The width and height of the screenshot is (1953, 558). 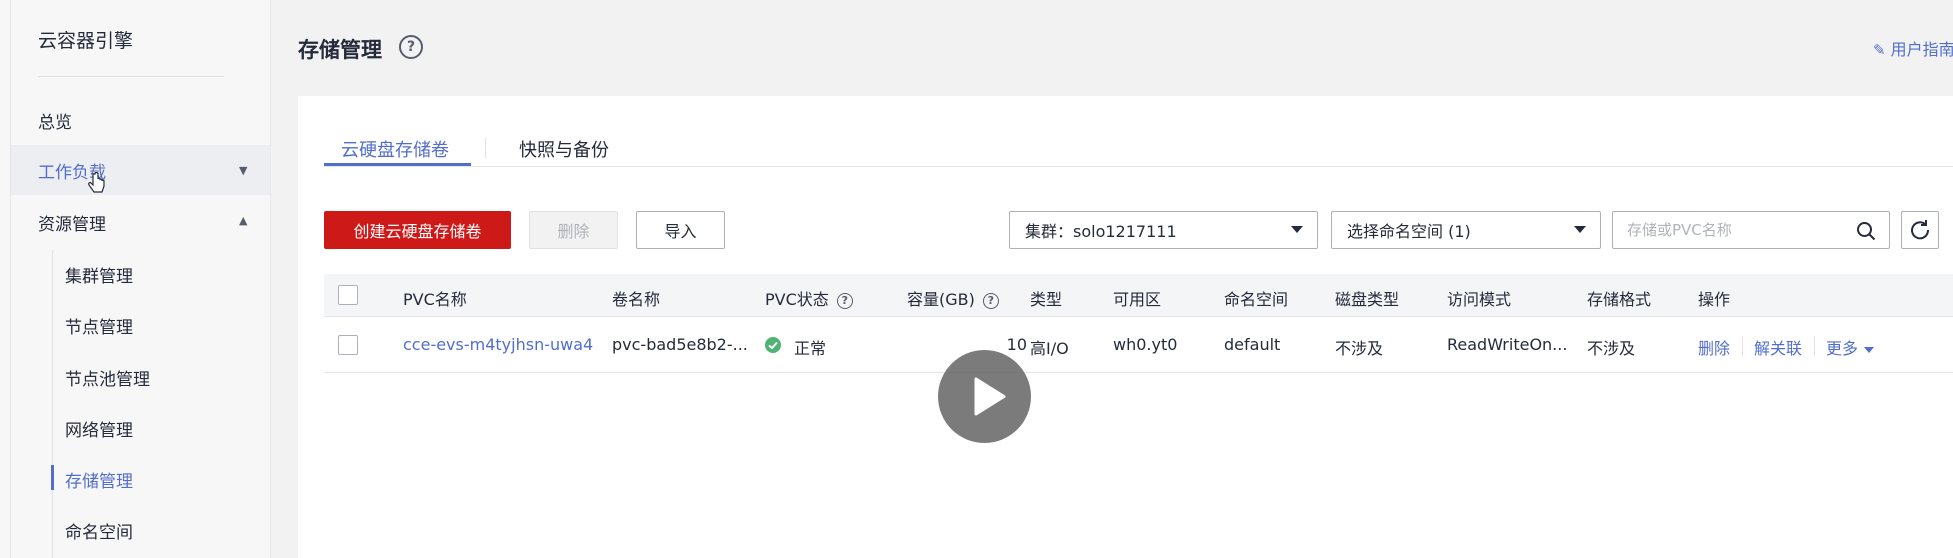 I want to click on cluster-select: 集群：solo1217111, so click(x=1163, y=230).